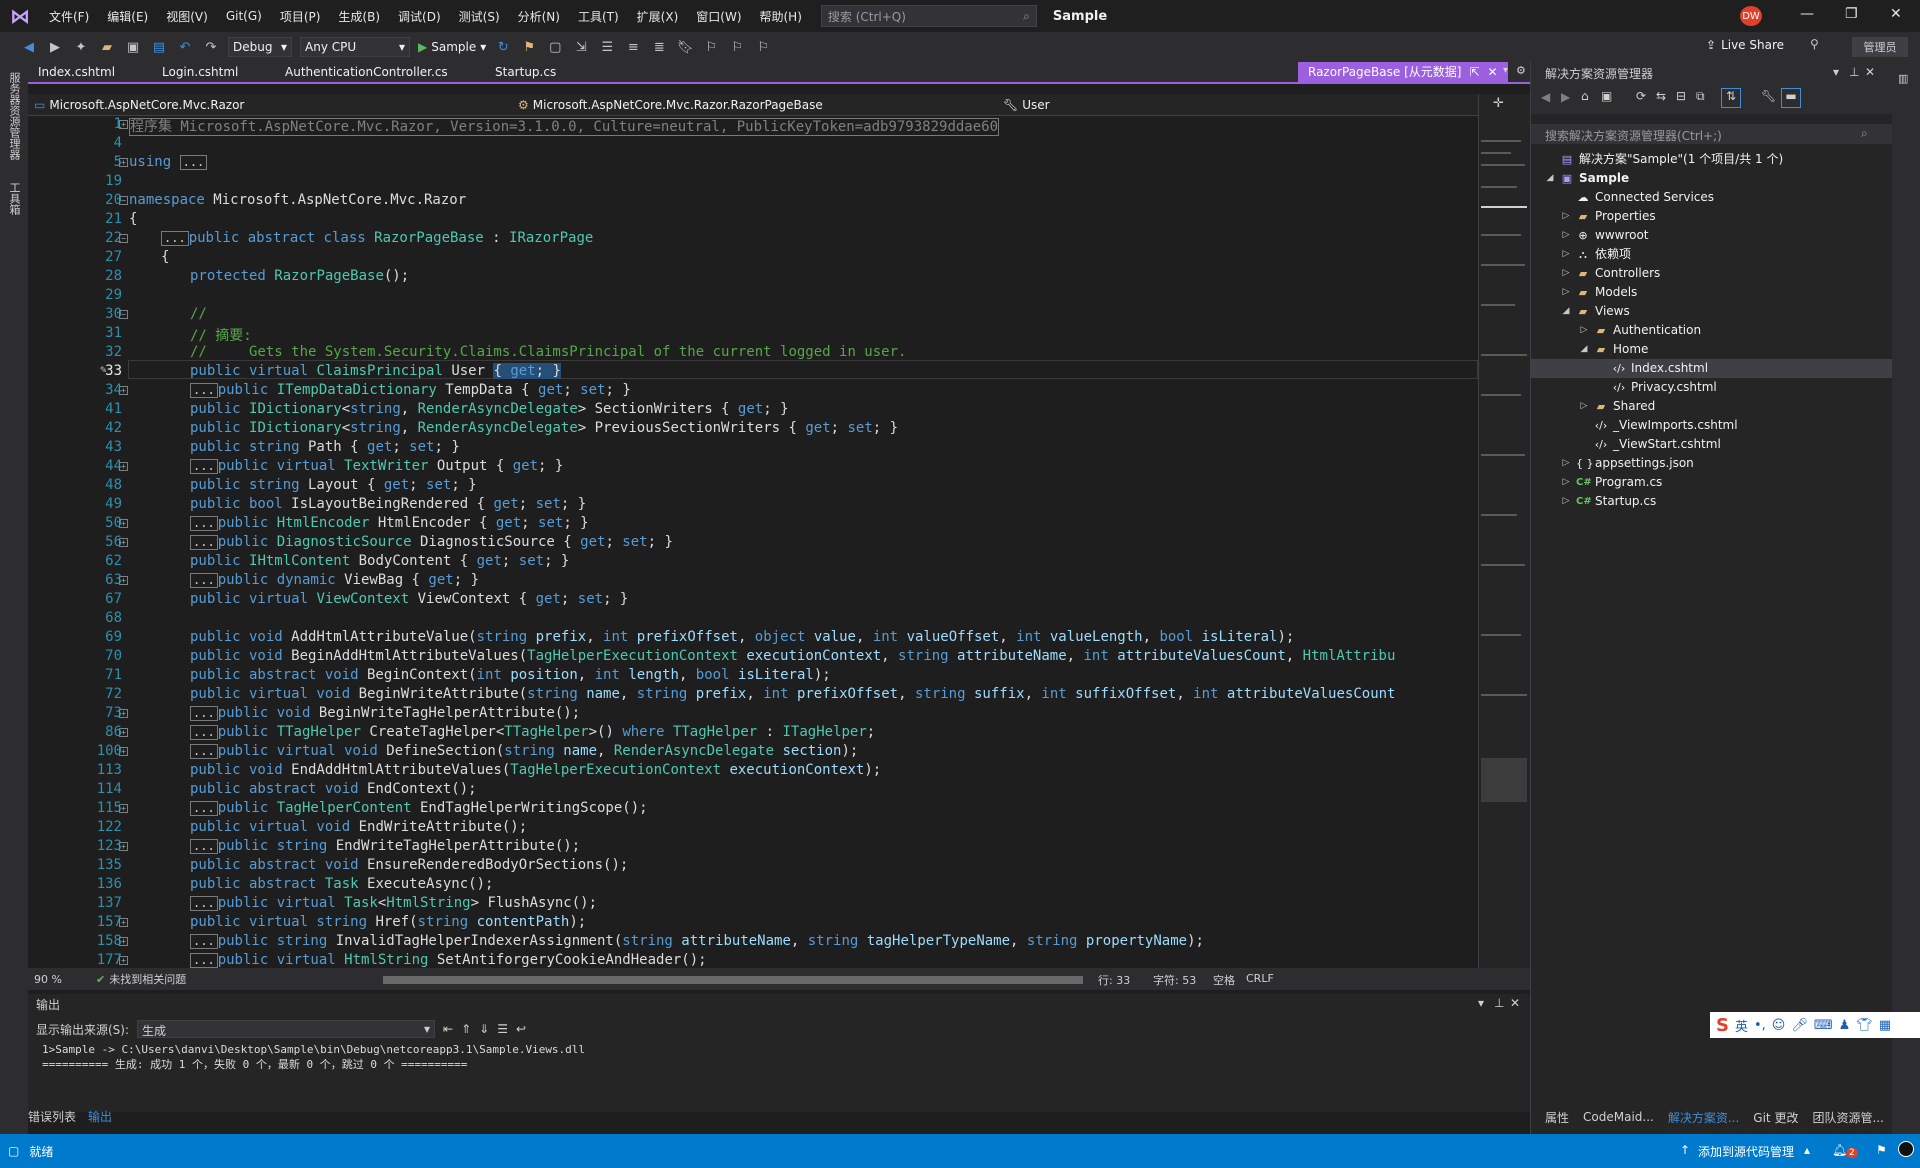  Describe the element at coordinates (452, 47) in the screenshot. I see `start-debugging-button: ▶ Sample ▾` at that location.